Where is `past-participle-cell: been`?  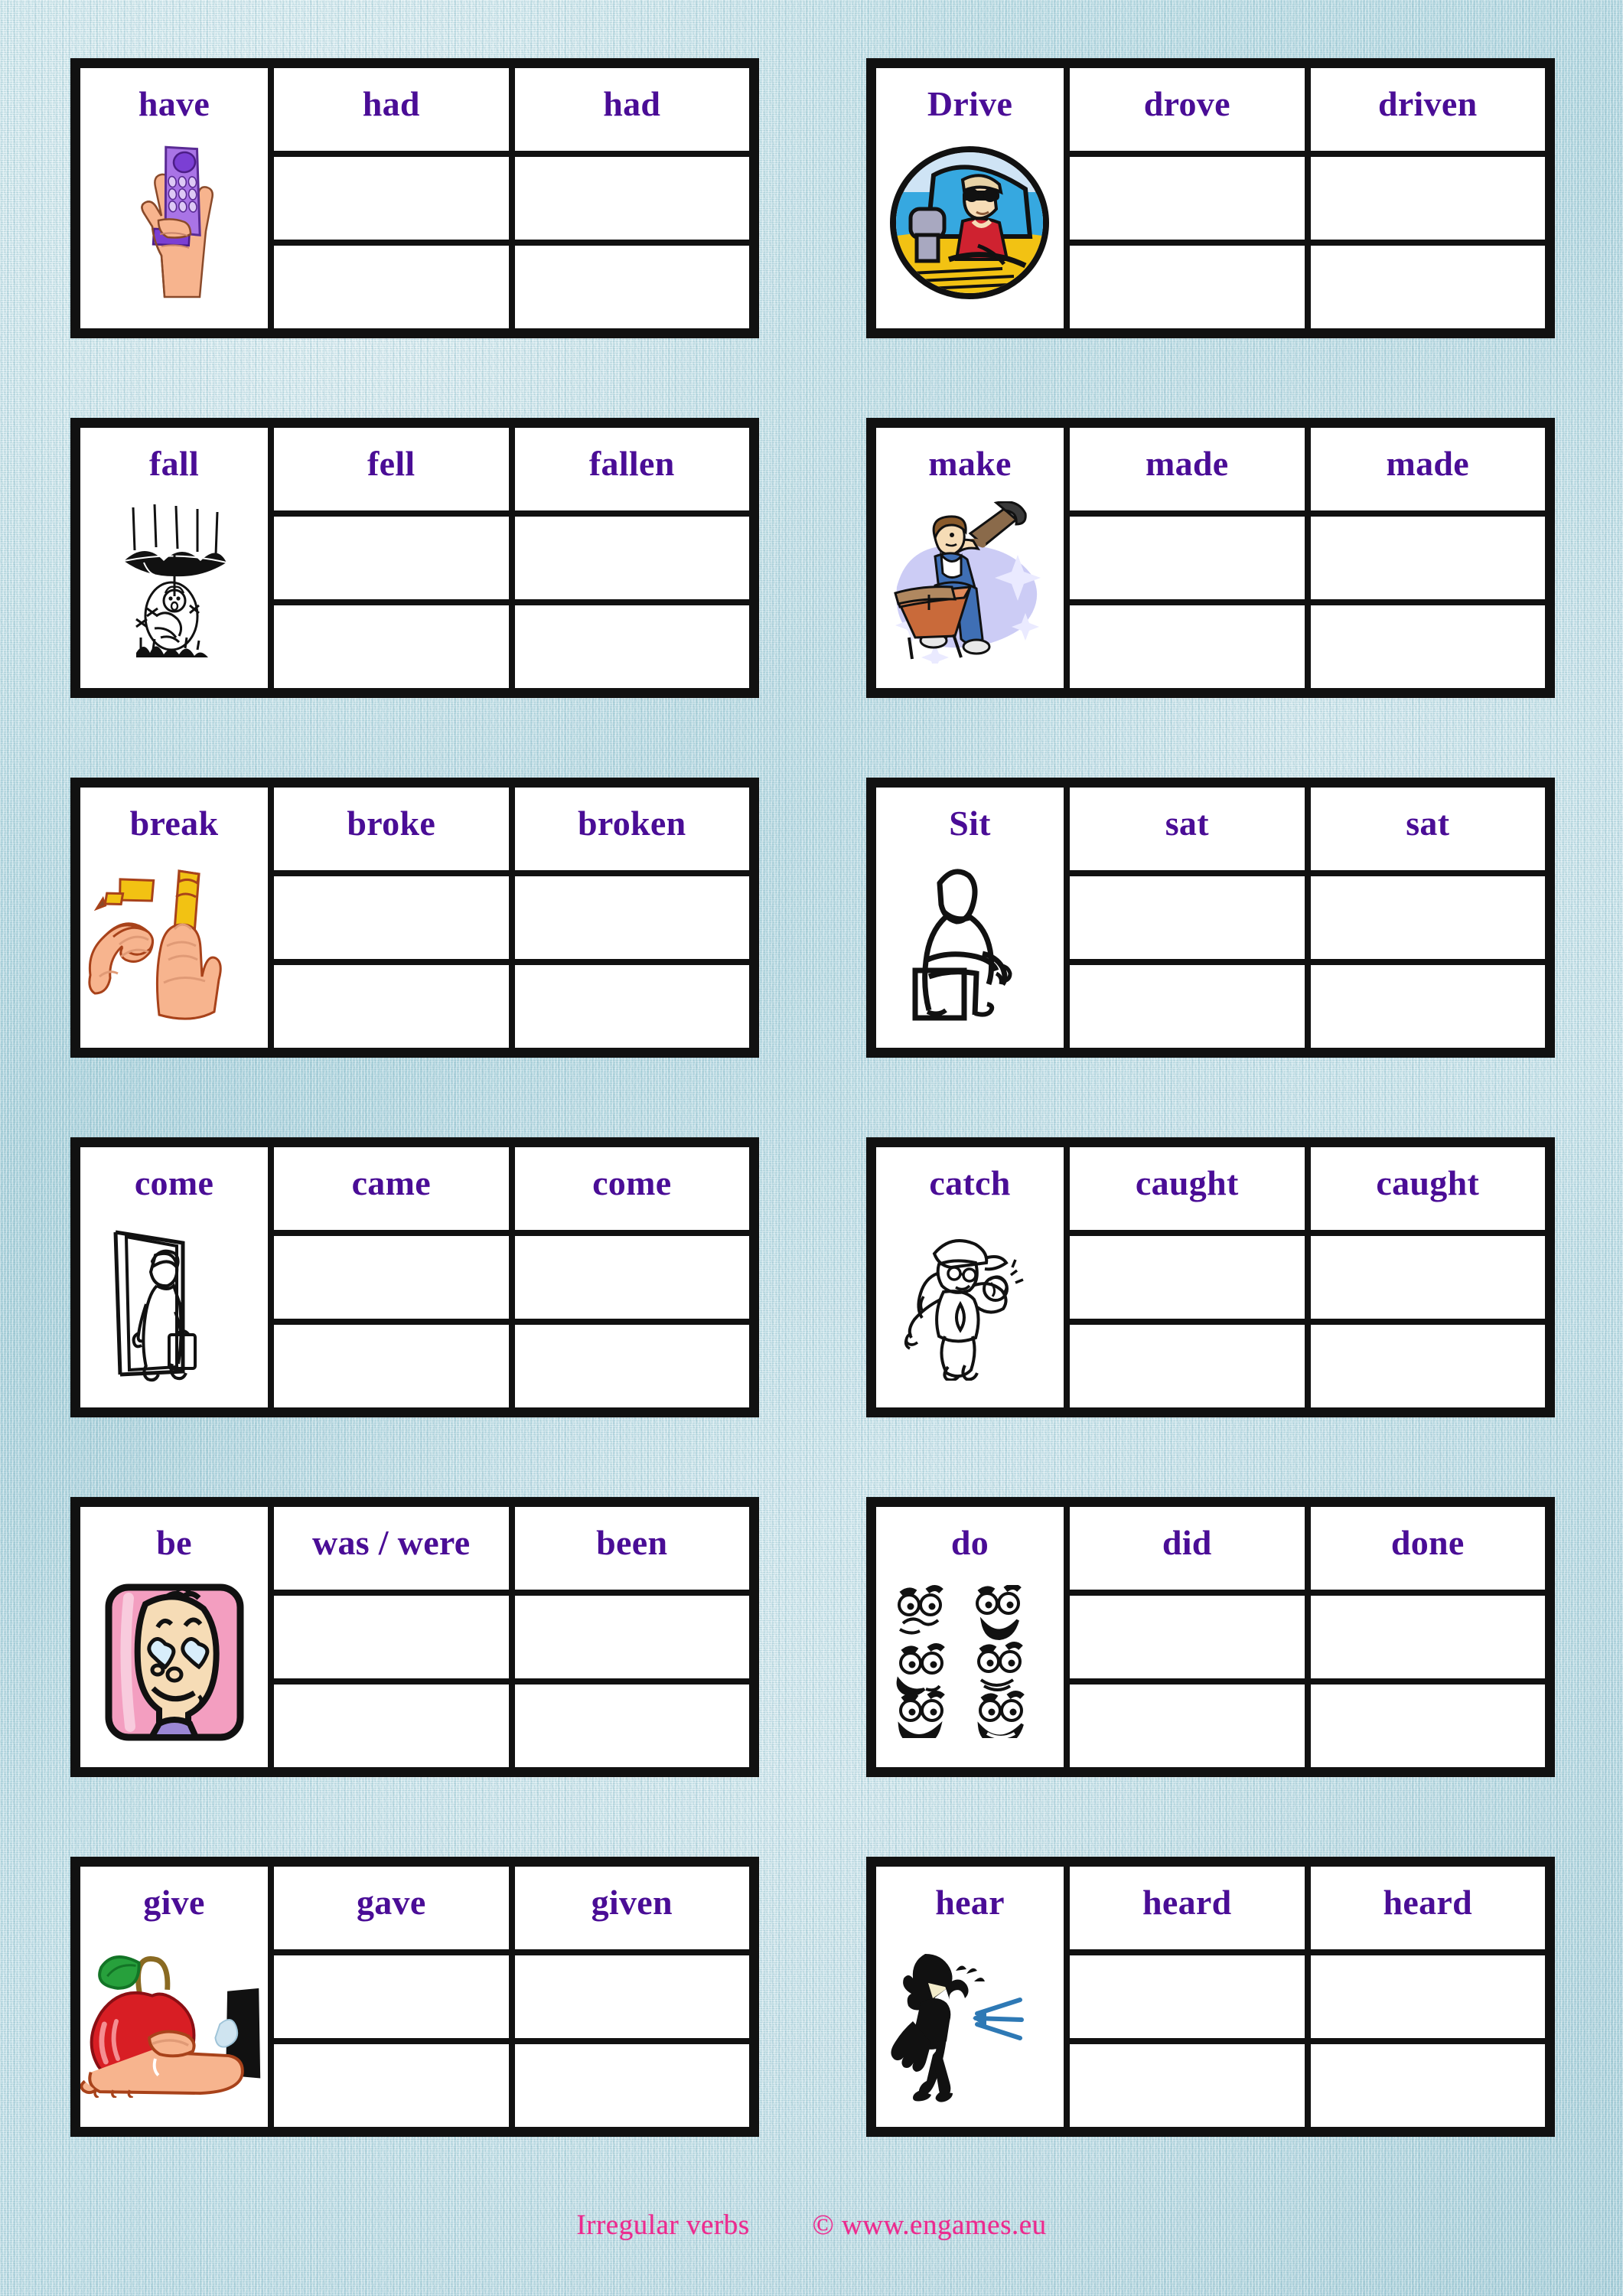 past-participle-cell: been is located at coordinates (631, 1548).